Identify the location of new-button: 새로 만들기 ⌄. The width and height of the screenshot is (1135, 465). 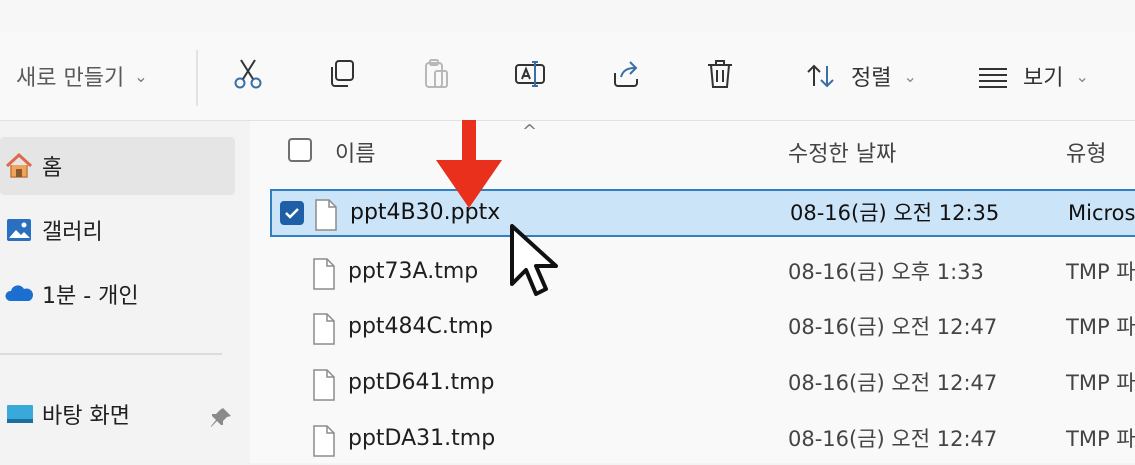
(82, 76).